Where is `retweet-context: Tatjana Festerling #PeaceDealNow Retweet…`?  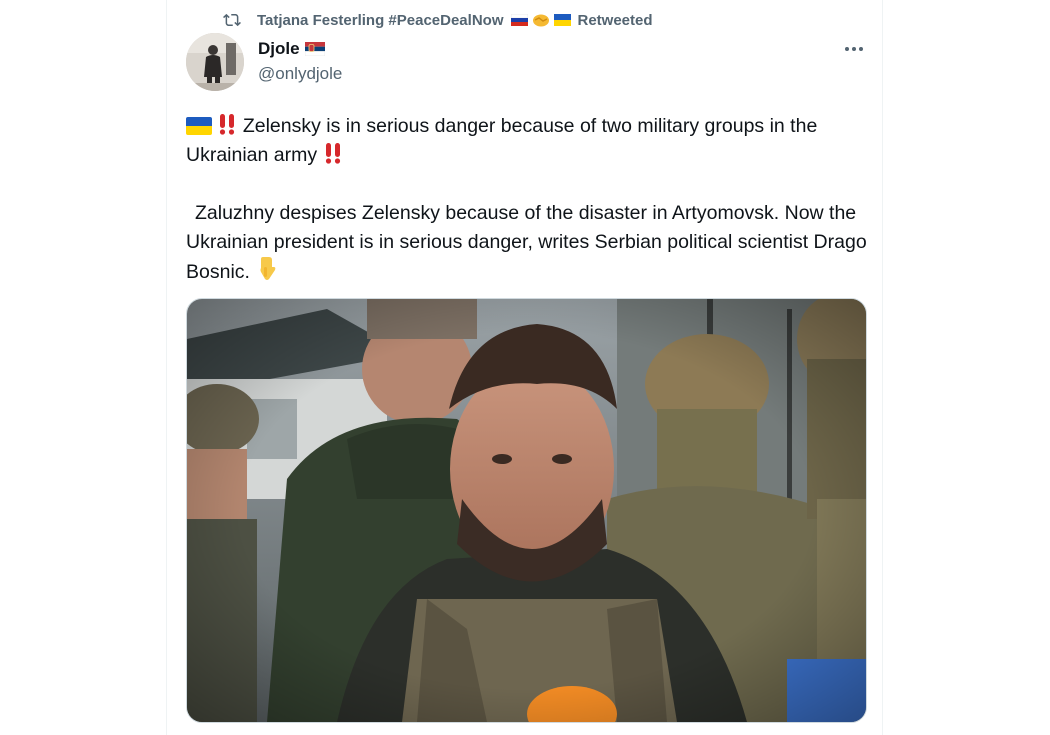 retweet-context: Tatjana Festerling #PeaceDealNow Retweet… is located at coordinates (438, 20).